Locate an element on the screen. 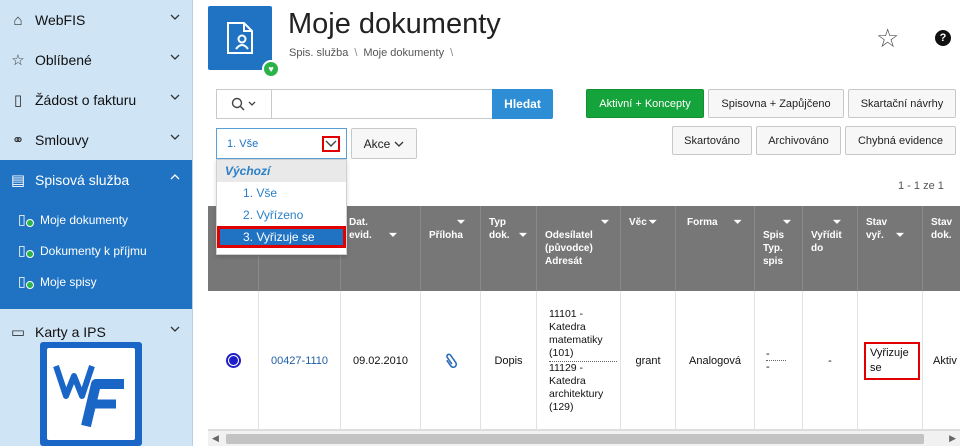  report-select-value: 1. Vše is located at coordinates (243, 143).